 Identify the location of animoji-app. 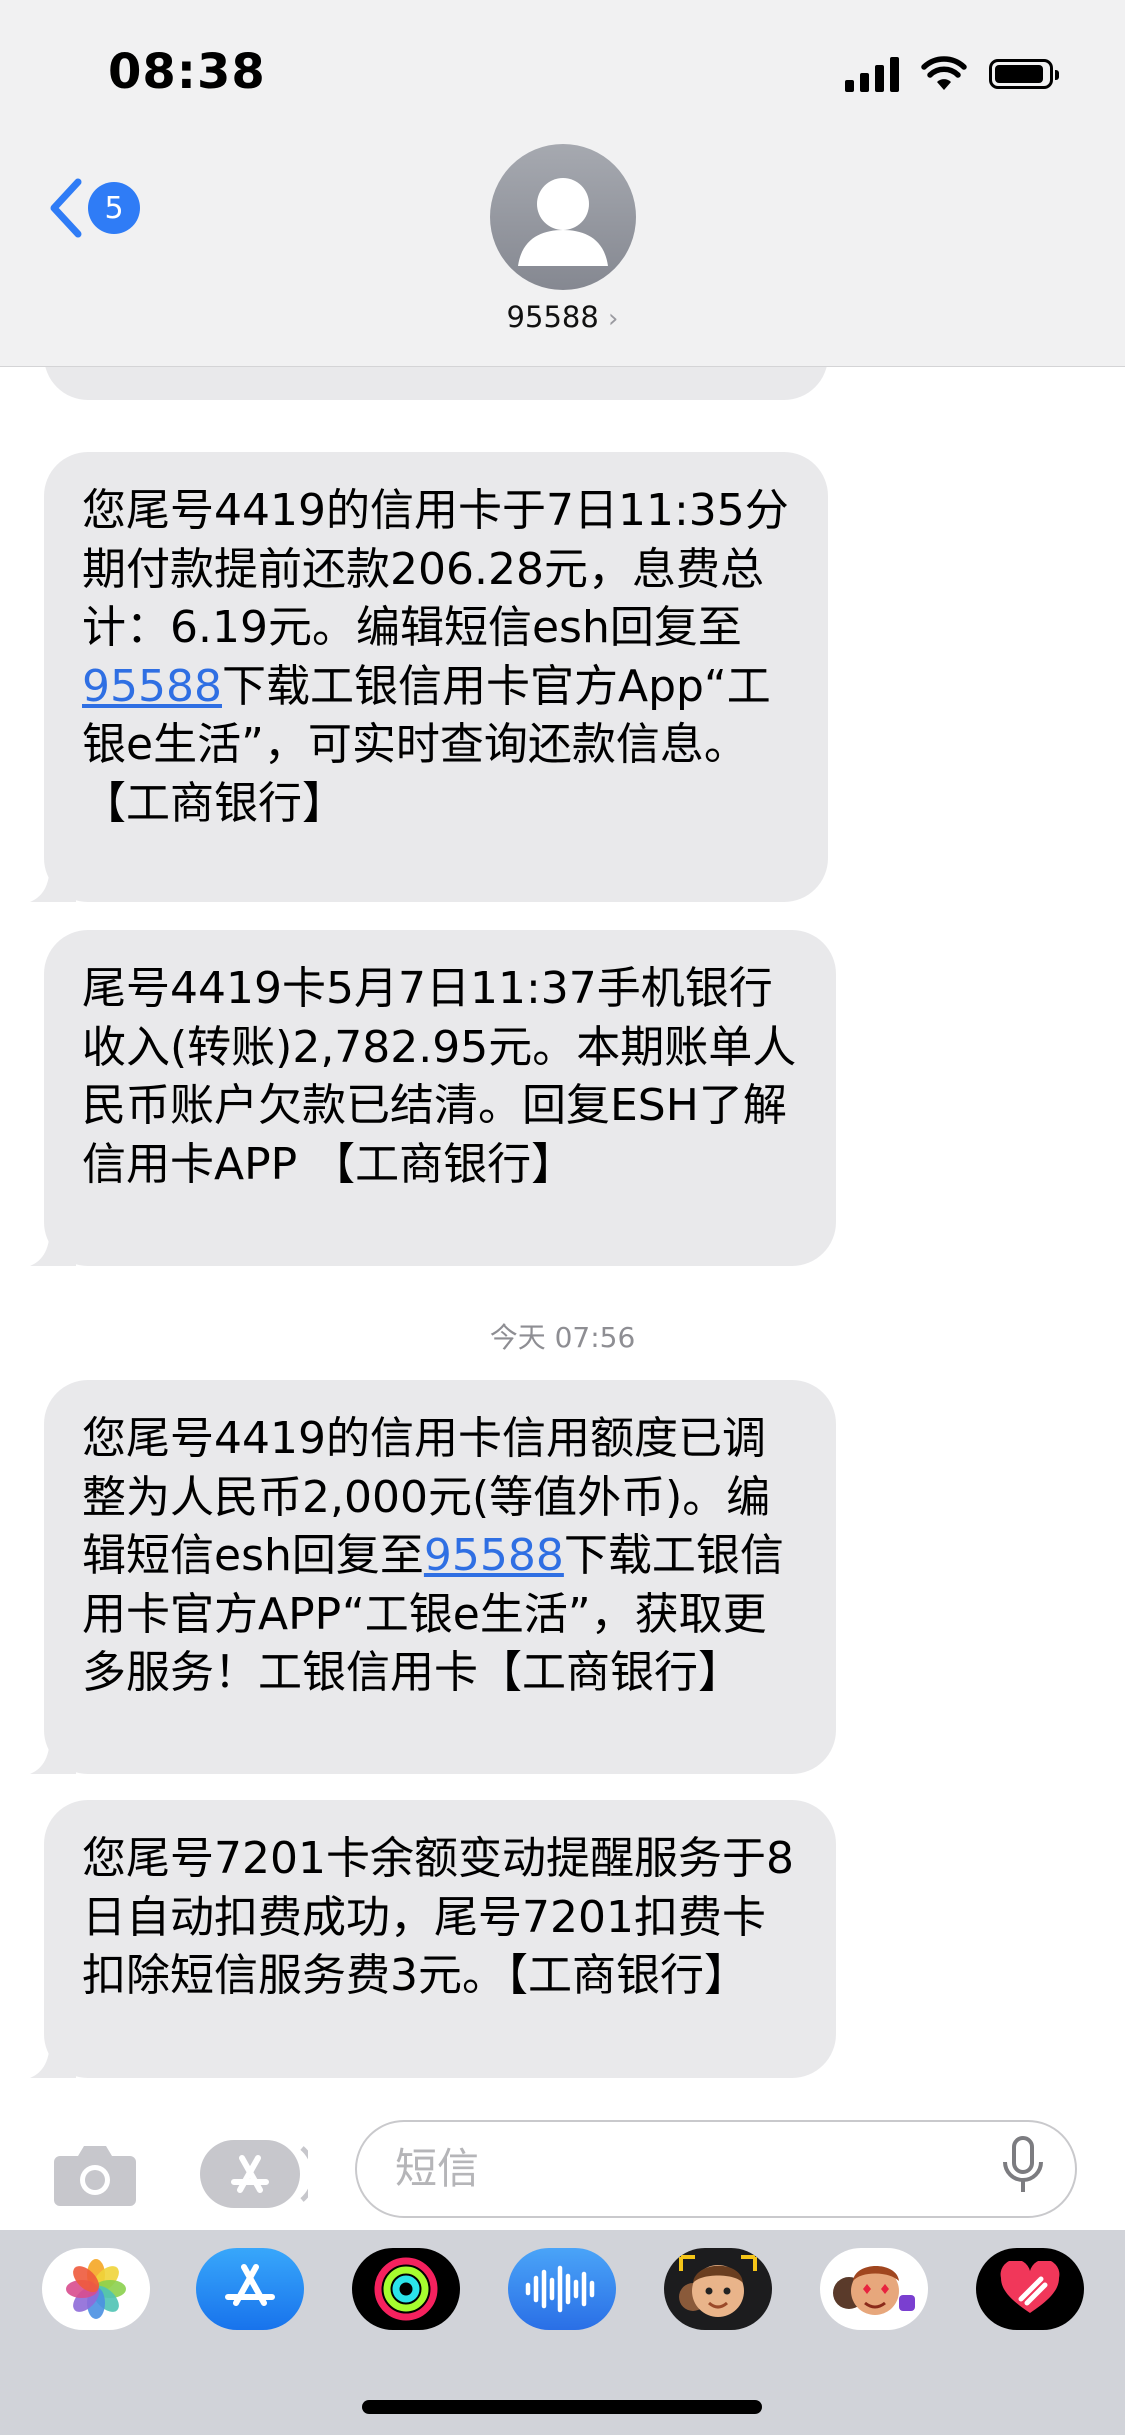
(874, 2289).